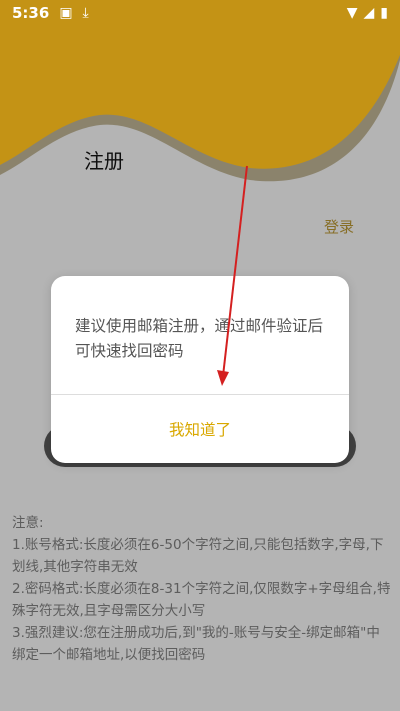 The width and height of the screenshot is (400, 711). Describe the element at coordinates (369, 13) in the screenshot. I see `signal-icon: ◢` at that location.